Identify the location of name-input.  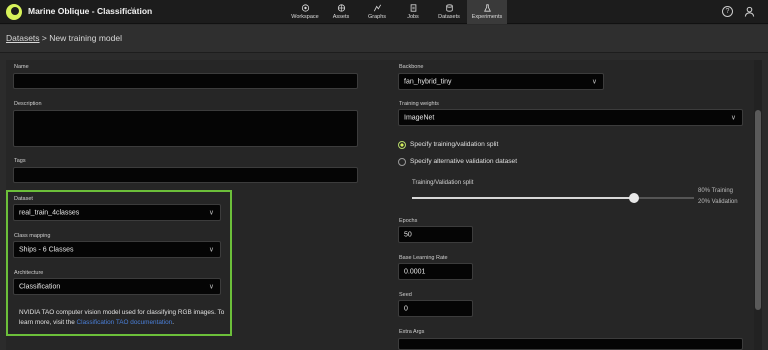
(185, 81).